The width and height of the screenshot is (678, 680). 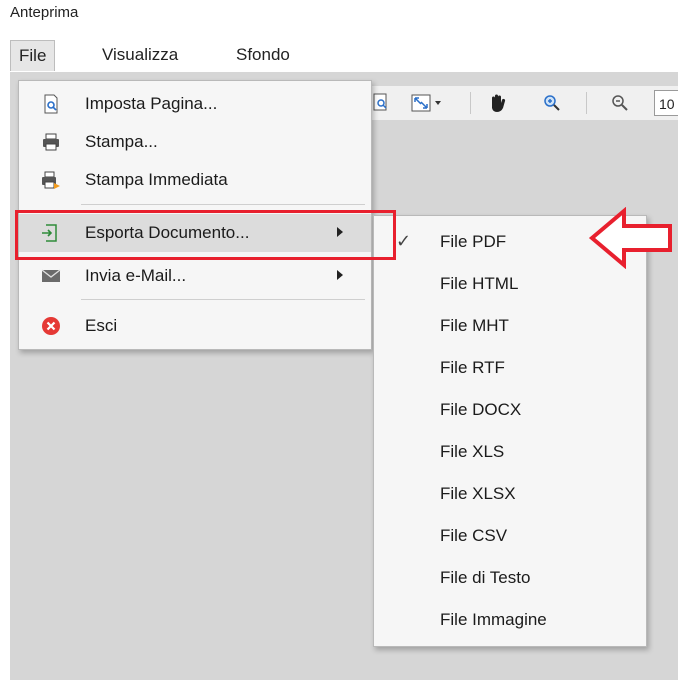 What do you see at coordinates (473, 241) in the screenshot?
I see `submenu-item-label: File PDF` at bounding box center [473, 241].